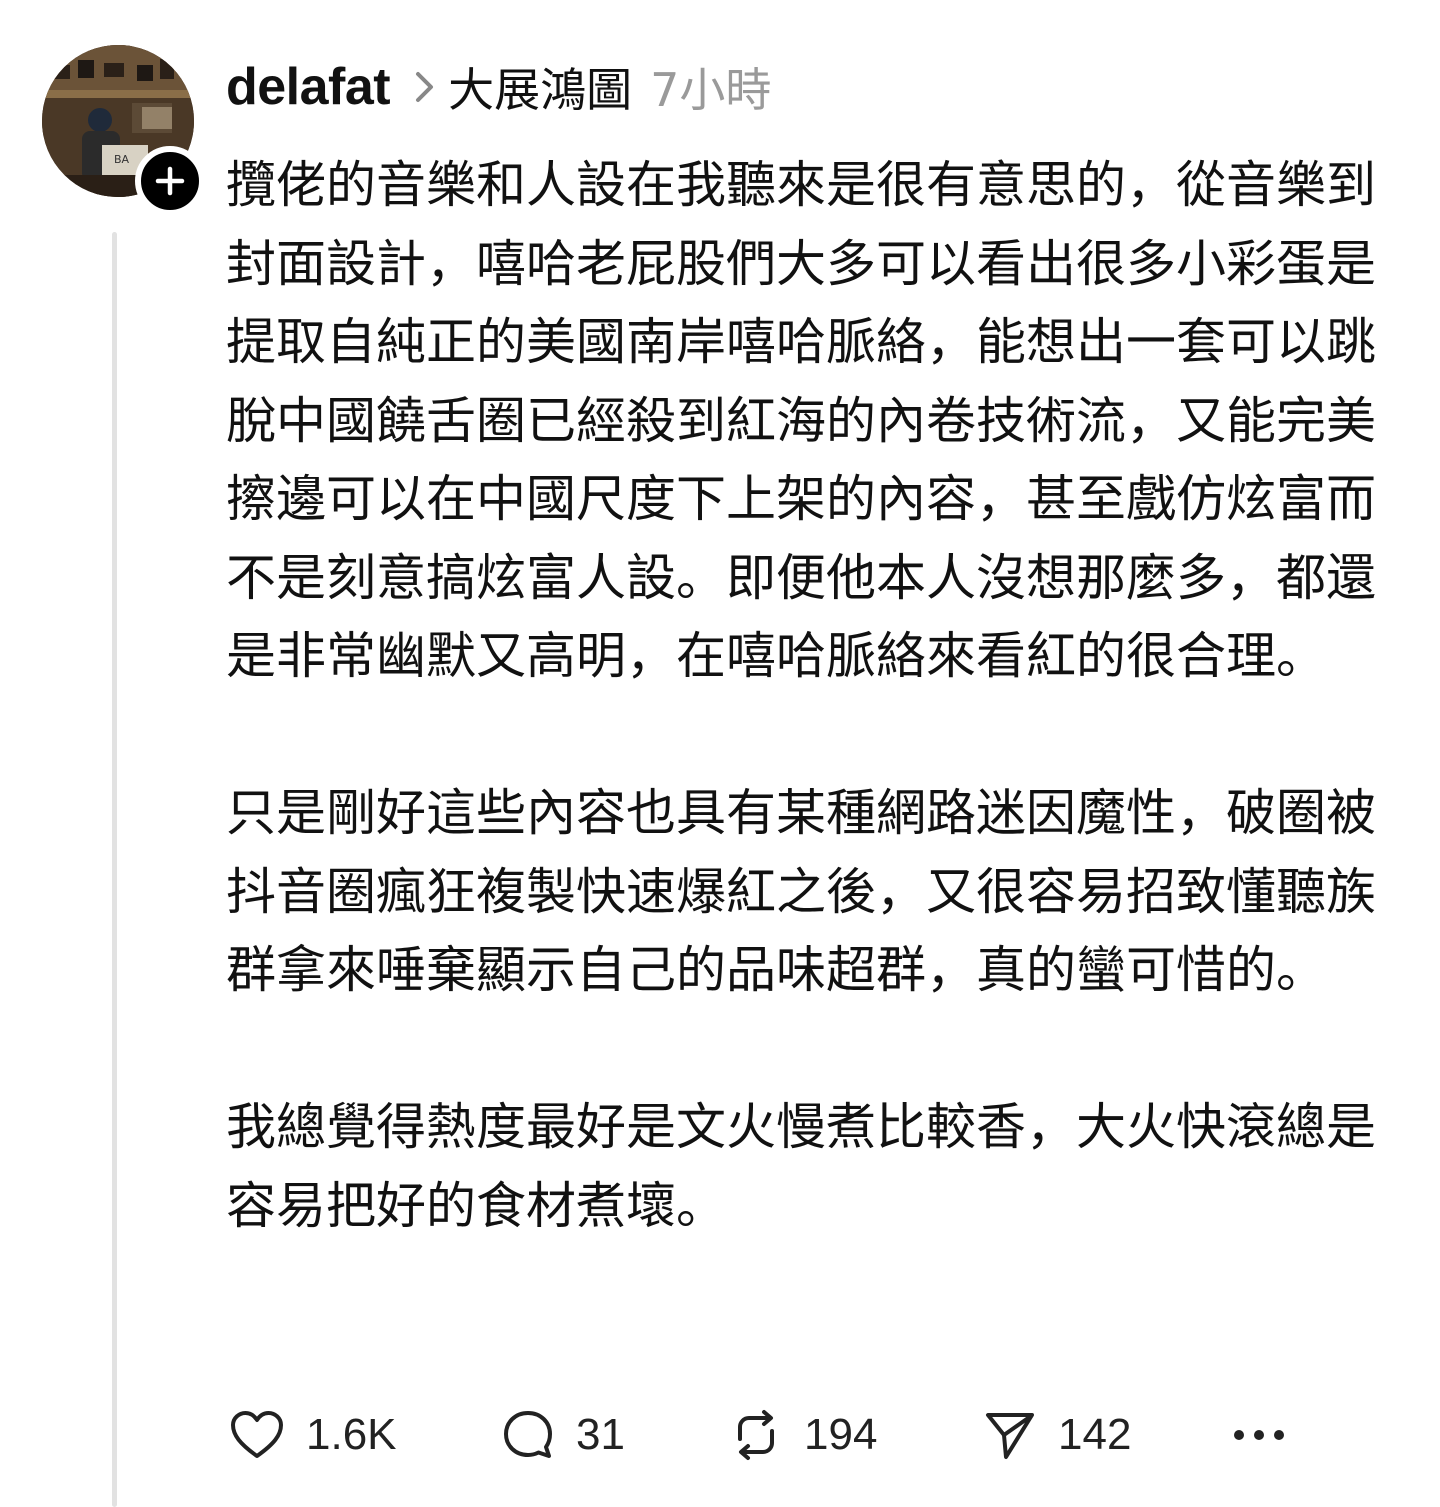  What do you see at coordinates (600, 1434) in the screenshot?
I see `reply-count: 31` at bounding box center [600, 1434].